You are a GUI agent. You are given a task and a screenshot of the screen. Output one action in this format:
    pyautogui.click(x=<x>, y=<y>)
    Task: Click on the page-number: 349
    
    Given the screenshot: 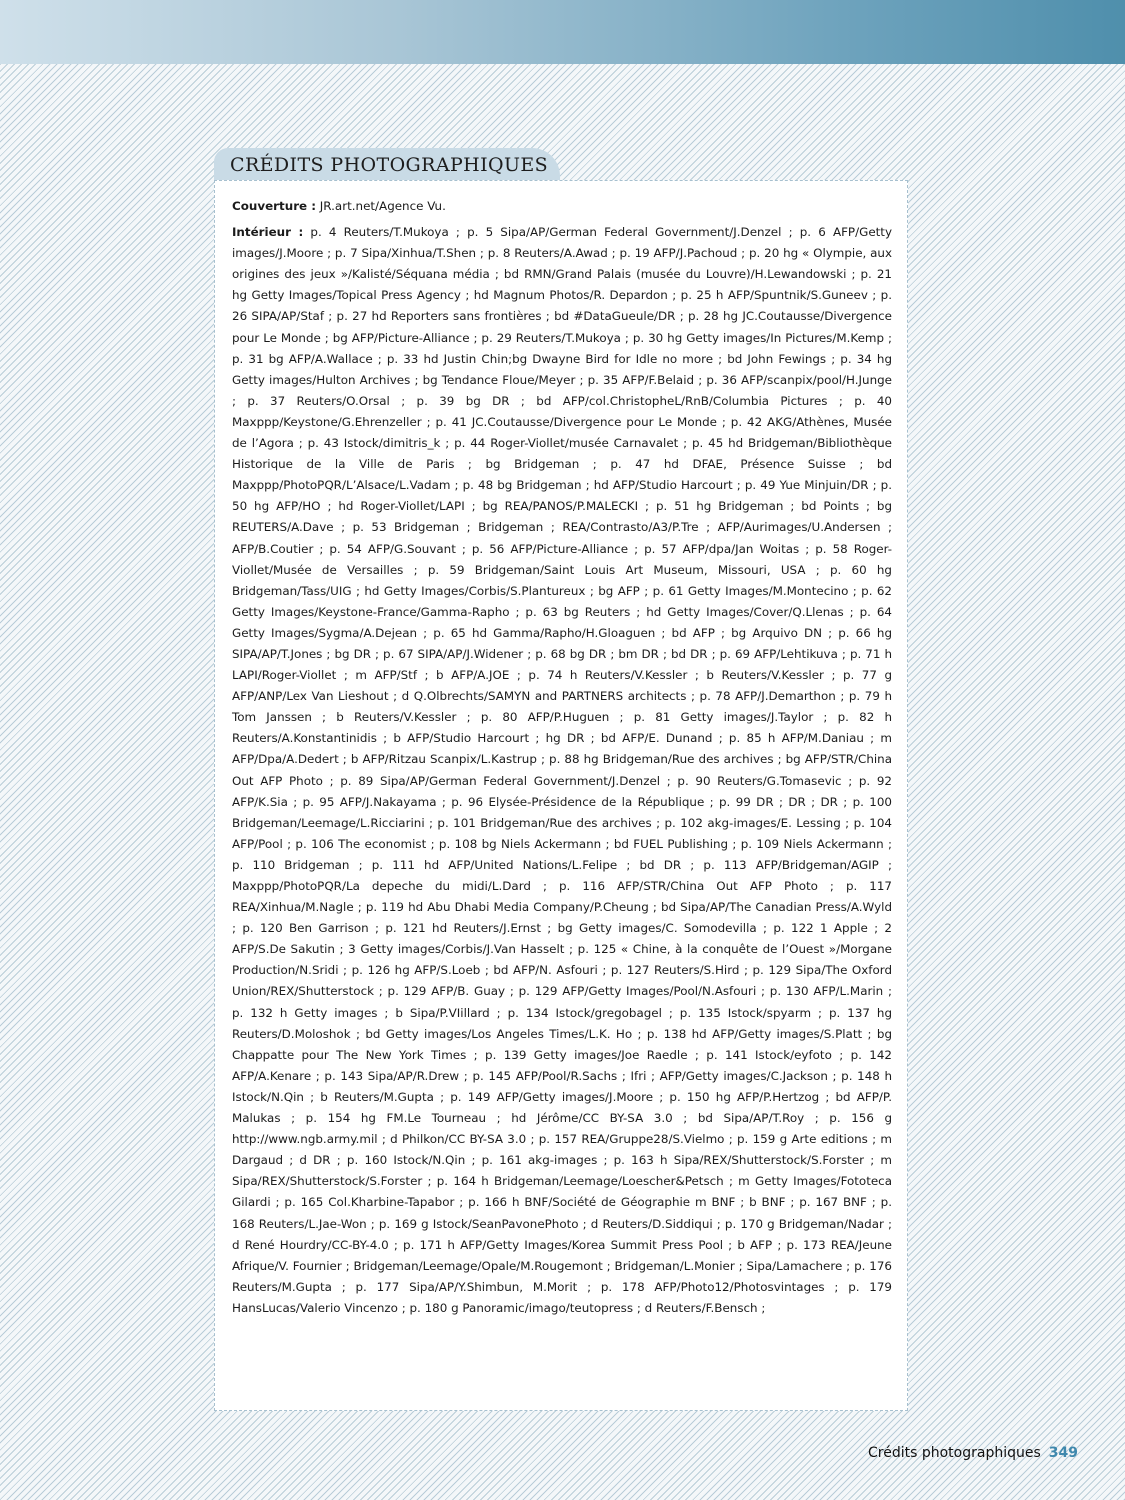 What is the action you would take?
    pyautogui.click(x=1063, y=1453)
    